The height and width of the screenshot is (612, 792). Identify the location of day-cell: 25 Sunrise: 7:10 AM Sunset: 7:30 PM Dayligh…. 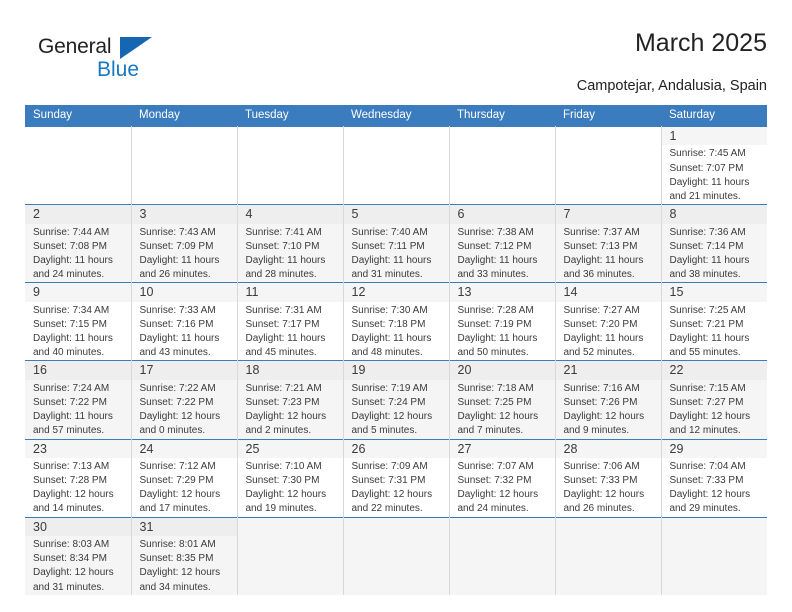
(290, 478).